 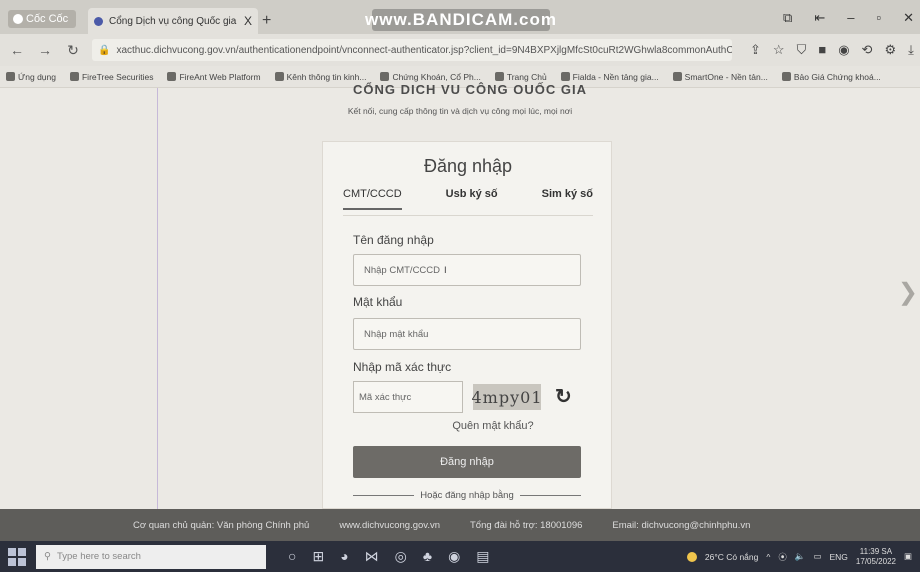 What do you see at coordinates (520, 77) in the screenshot?
I see `bookmark-item: Trang Chủ` at bounding box center [520, 77].